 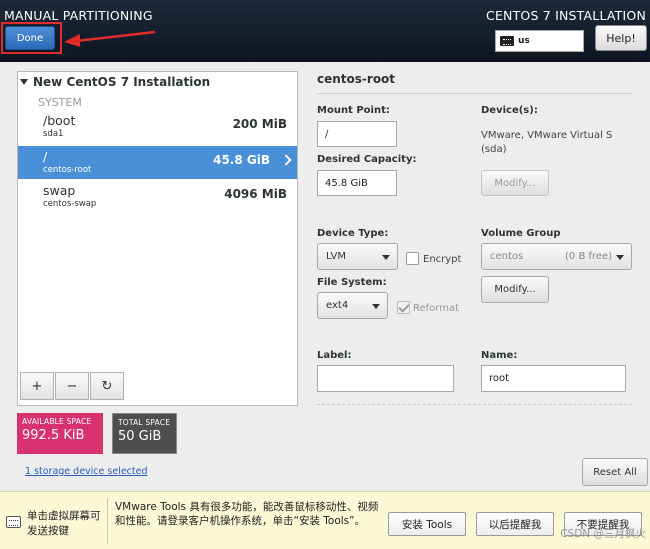 I want to click on remind-later-button: 以后提醒我, so click(x=515, y=524).